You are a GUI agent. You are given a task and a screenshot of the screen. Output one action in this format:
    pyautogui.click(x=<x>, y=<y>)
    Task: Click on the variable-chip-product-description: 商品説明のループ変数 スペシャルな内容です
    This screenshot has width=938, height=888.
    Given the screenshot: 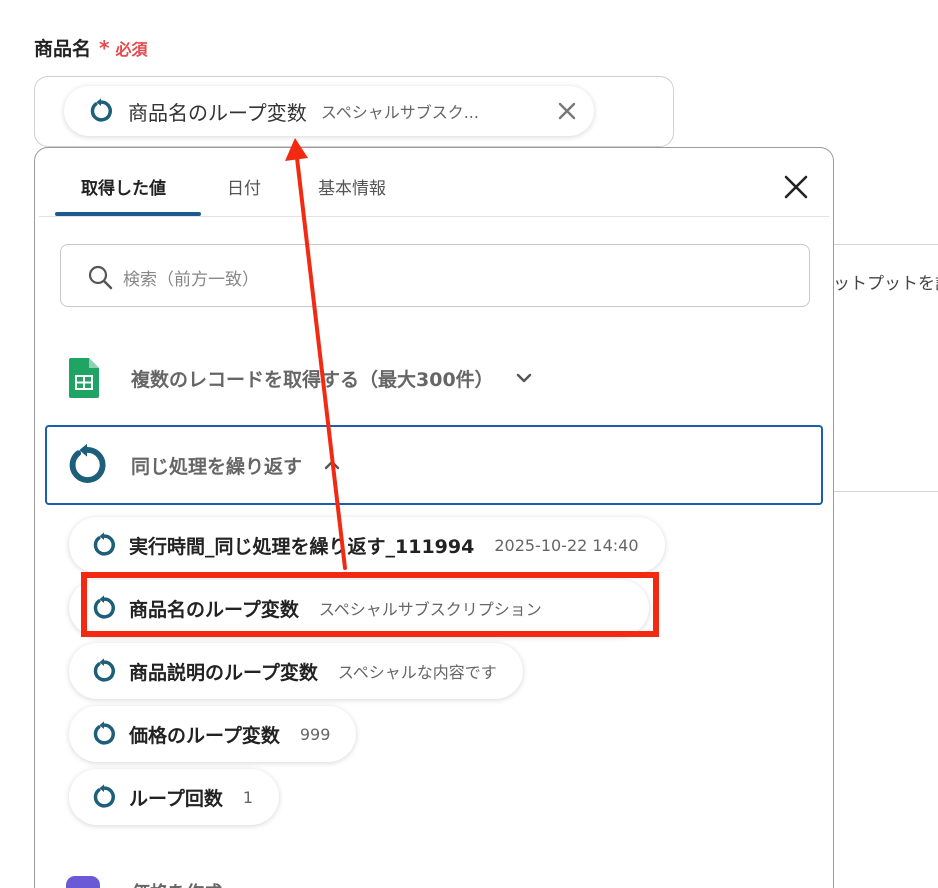 What is the action you would take?
    pyautogui.click(x=296, y=671)
    